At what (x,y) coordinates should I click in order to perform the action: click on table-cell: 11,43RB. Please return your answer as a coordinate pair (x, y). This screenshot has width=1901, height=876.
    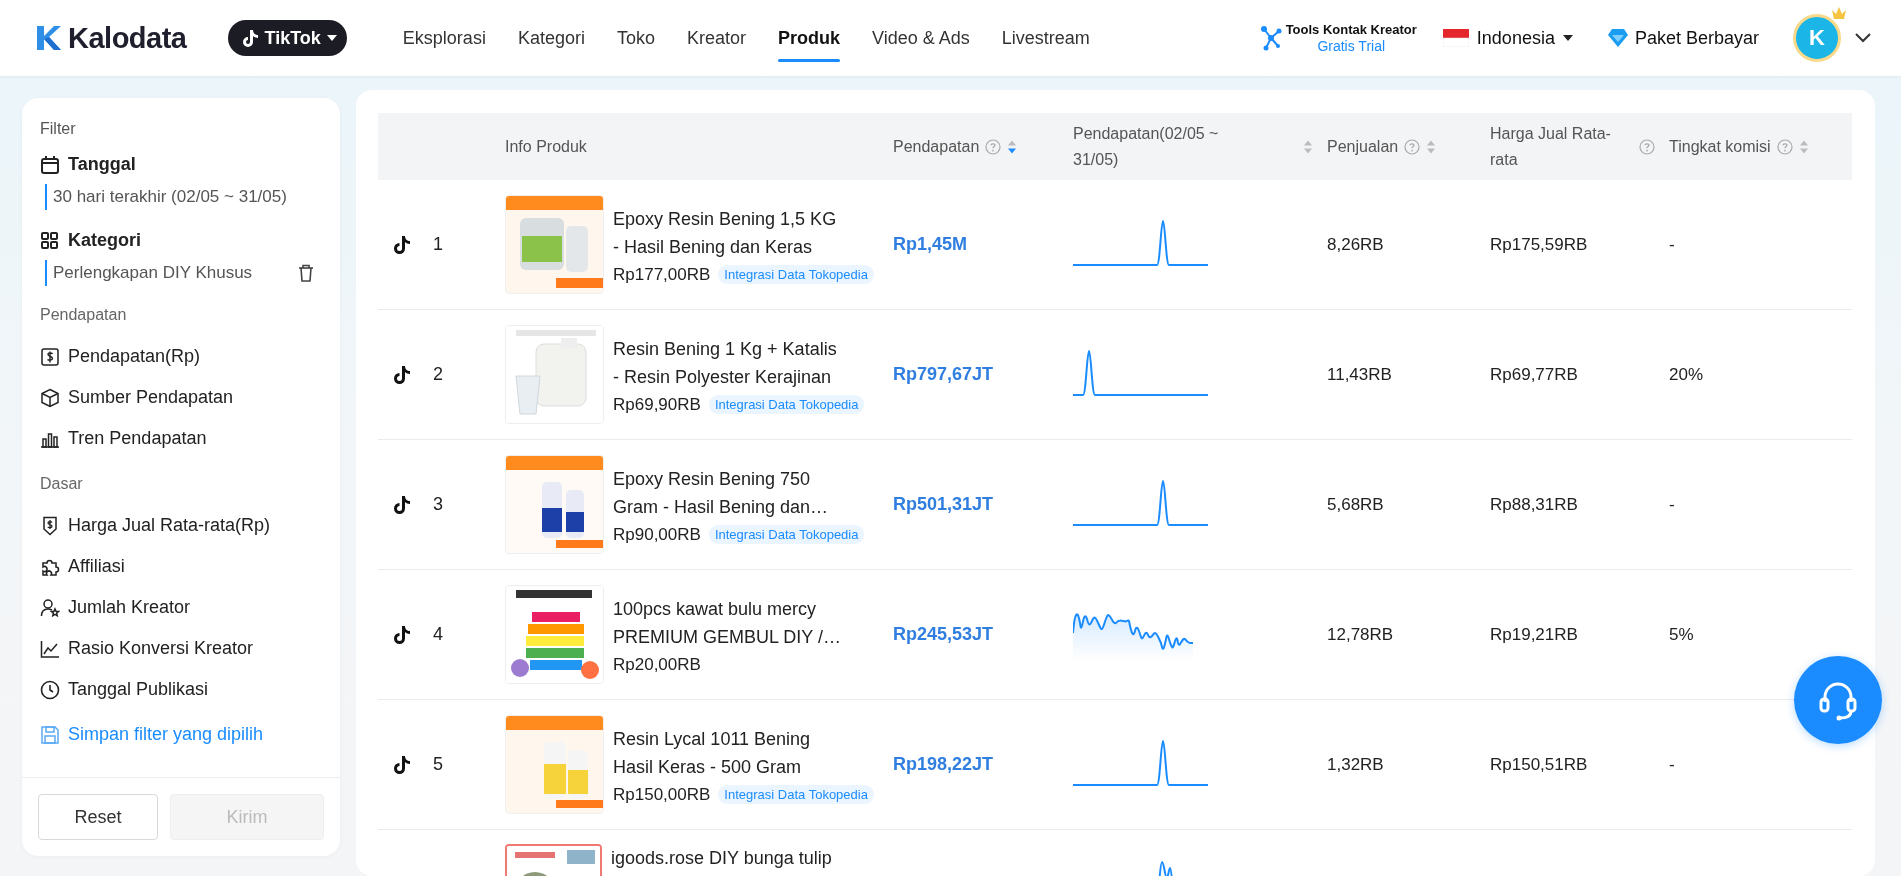
    Looking at the image, I should click on (1359, 374).